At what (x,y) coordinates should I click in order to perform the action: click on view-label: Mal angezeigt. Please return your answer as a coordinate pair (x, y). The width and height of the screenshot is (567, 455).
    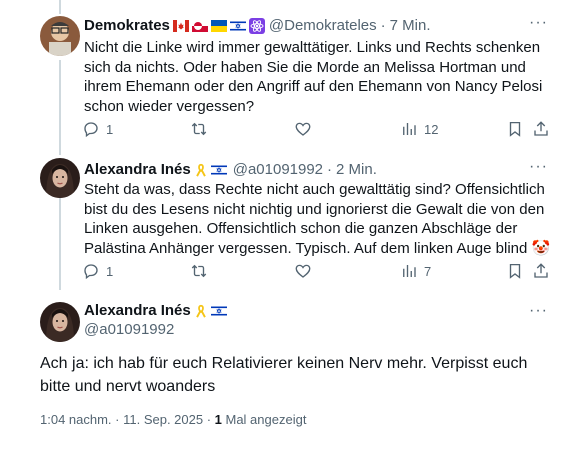
    Looking at the image, I should click on (264, 419).